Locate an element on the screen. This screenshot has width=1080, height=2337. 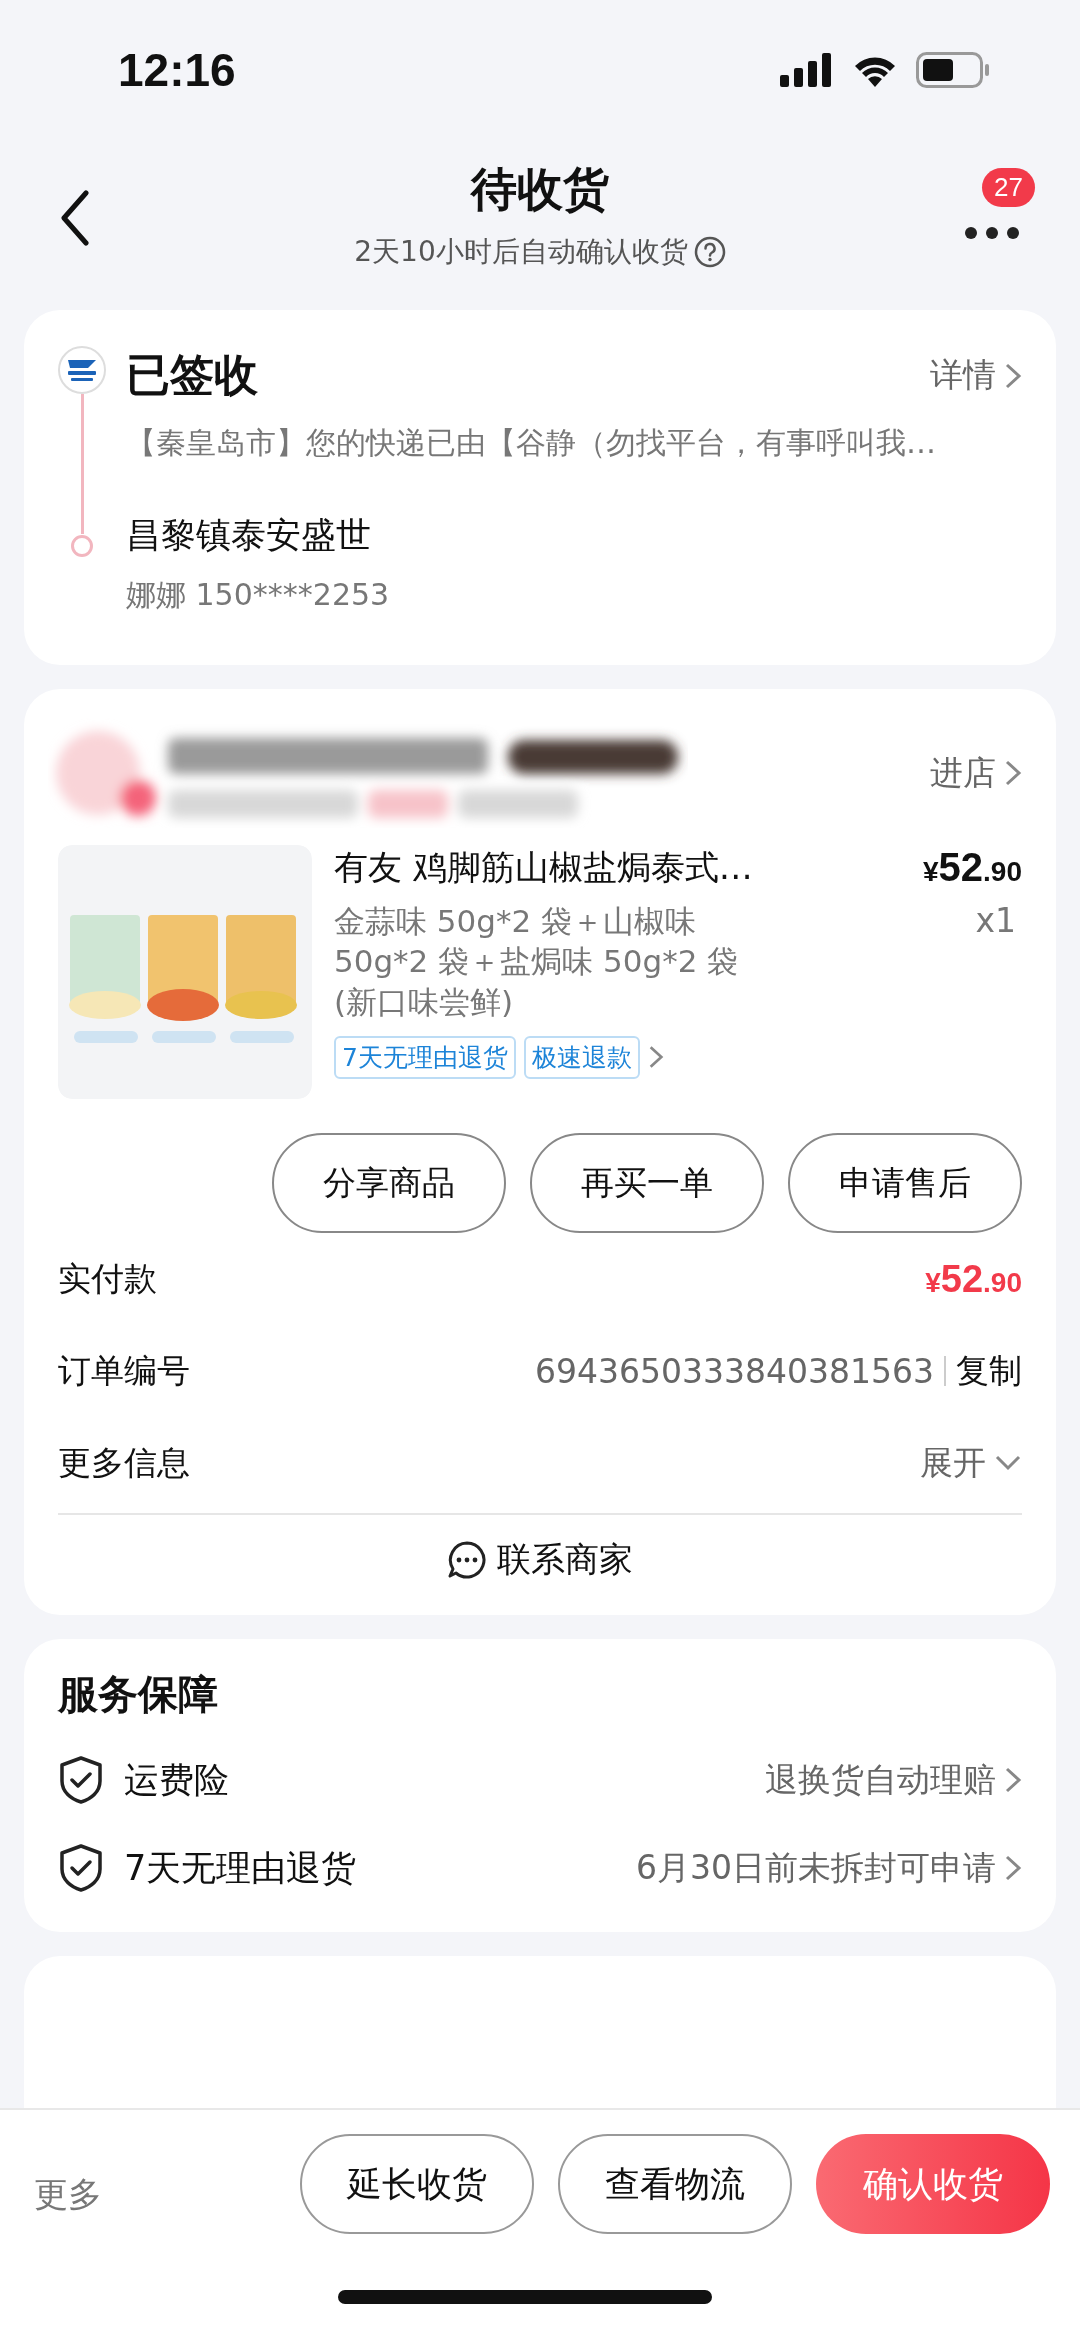
paid-amount: ¥52.90 is located at coordinates (973, 1279).